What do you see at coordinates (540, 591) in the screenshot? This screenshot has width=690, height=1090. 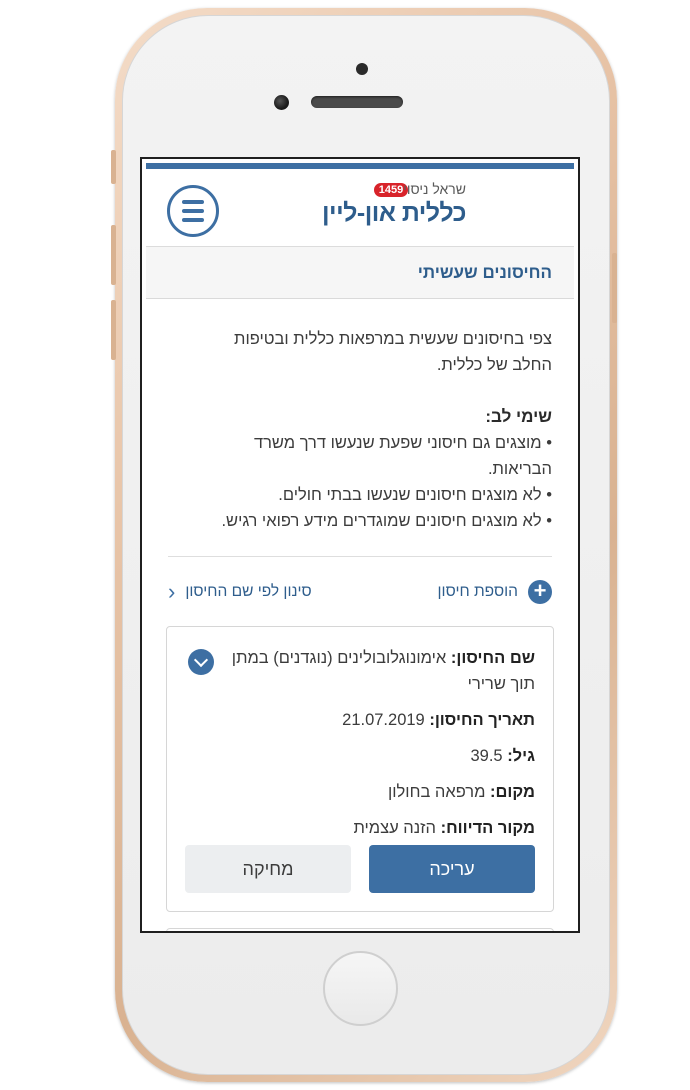 I see `plus-circle-icon: +` at bounding box center [540, 591].